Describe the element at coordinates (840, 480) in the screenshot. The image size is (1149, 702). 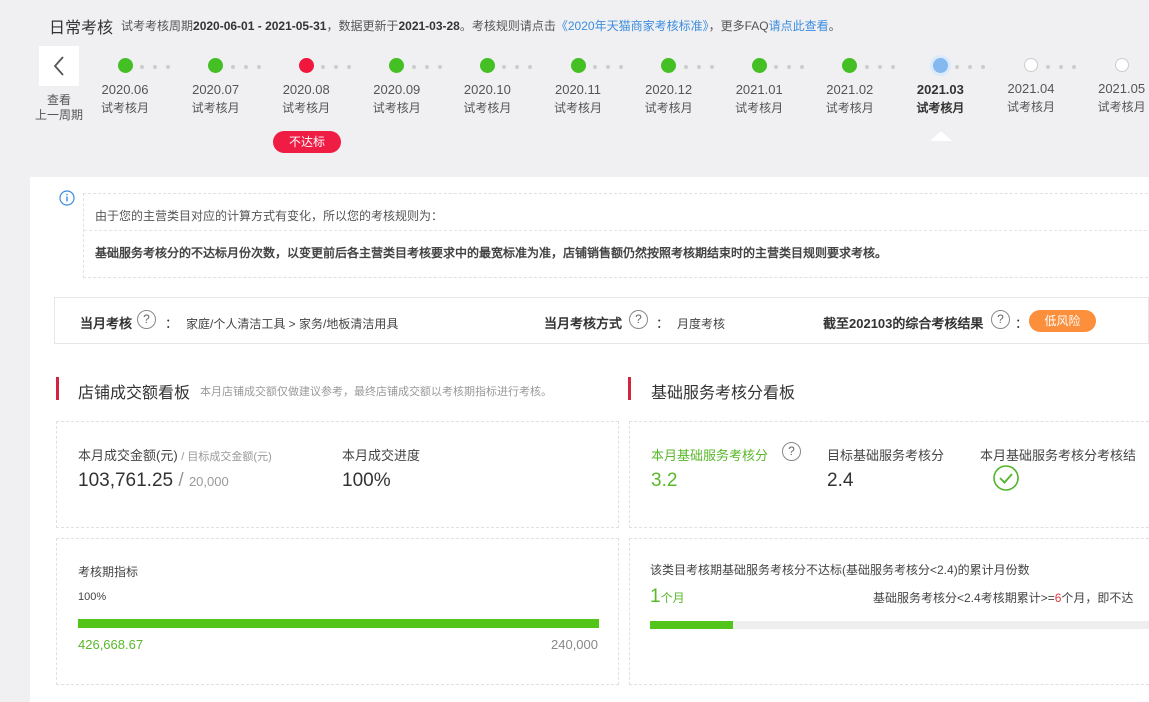
I see `target-score-value: 2.4` at that location.